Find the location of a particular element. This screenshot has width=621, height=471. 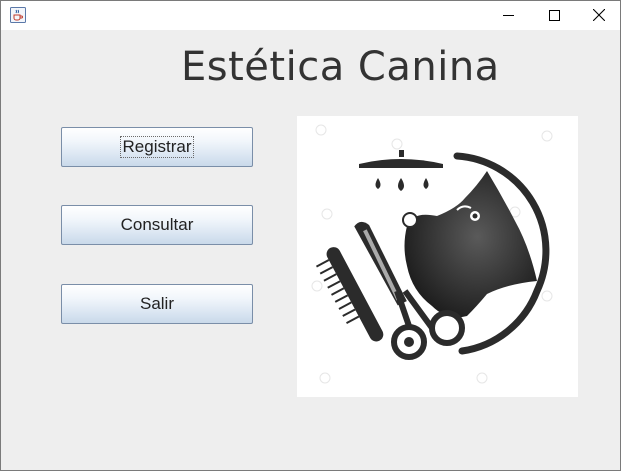

minimize-icon is located at coordinates (508, 15).